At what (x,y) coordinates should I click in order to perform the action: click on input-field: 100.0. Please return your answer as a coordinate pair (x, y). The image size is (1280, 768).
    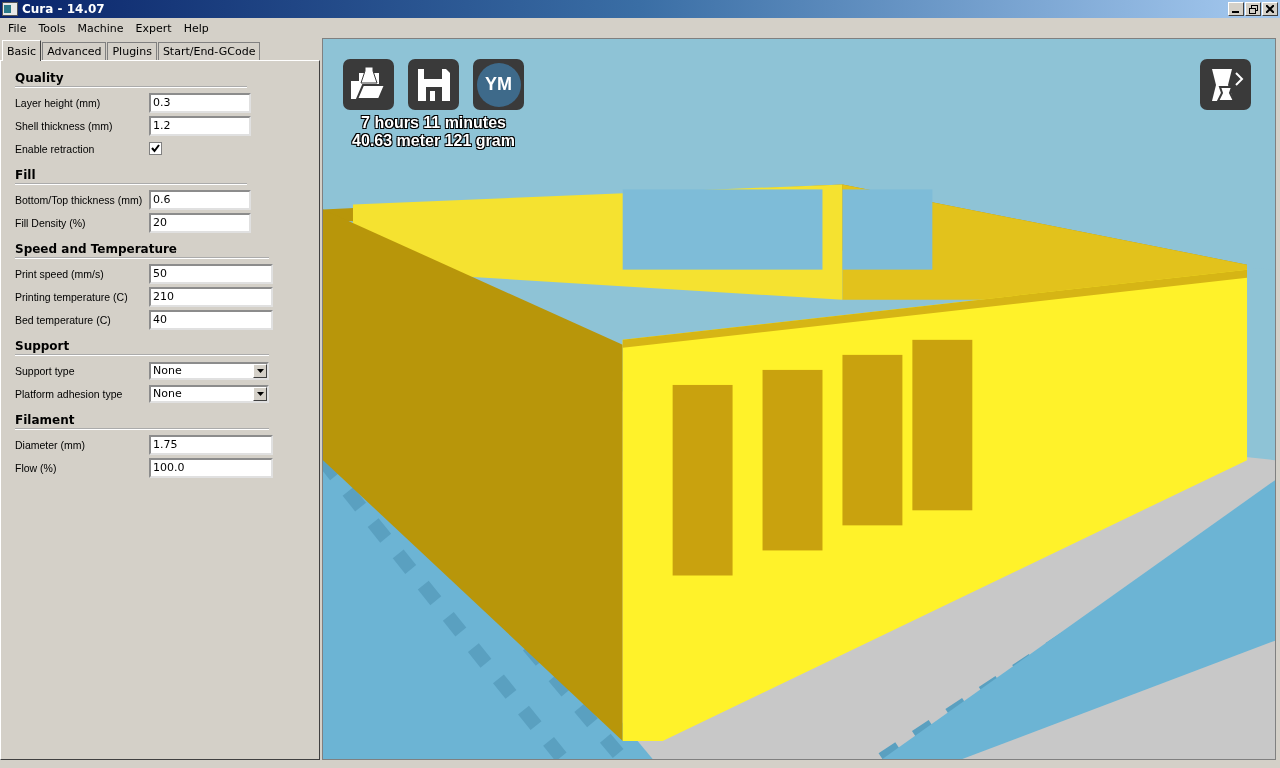
    Looking at the image, I should click on (211, 467).